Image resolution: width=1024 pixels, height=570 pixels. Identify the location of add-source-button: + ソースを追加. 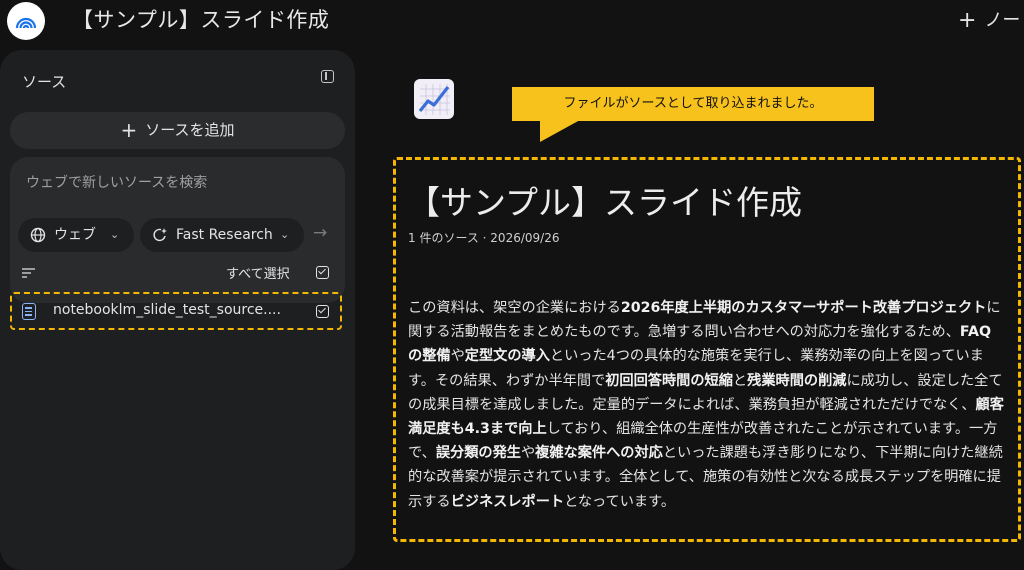
(177, 130).